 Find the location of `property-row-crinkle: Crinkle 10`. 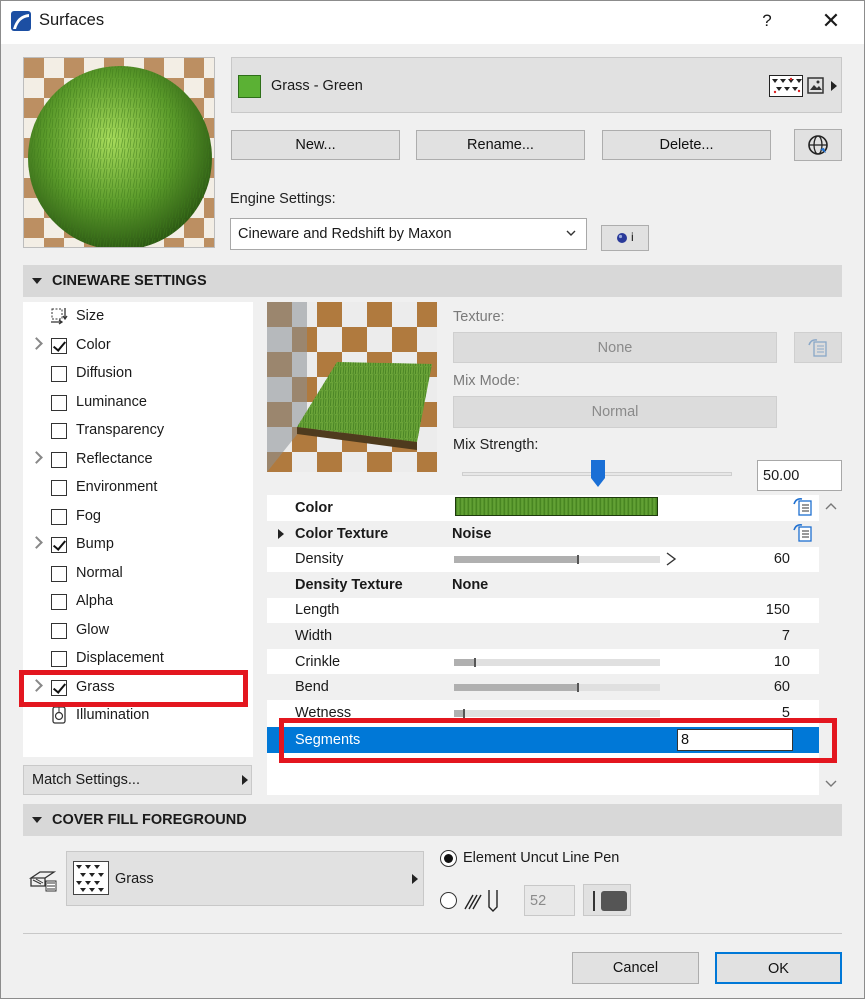

property-row-crinkle: Crinkle 10 is located at coordinates (543, 662).